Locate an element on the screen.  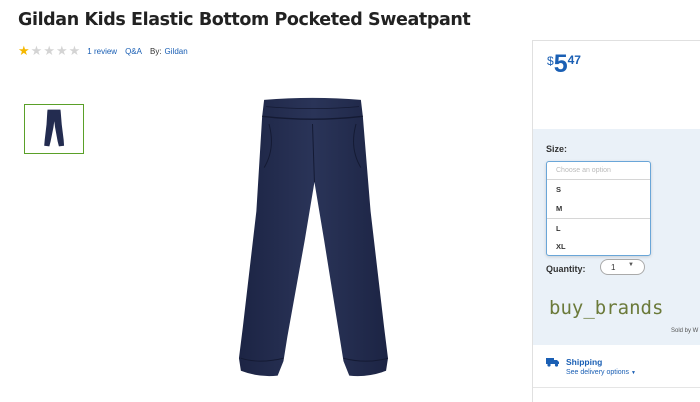
delivery-options-link: See delivery options ▼ is located at coordinates (601, 372).